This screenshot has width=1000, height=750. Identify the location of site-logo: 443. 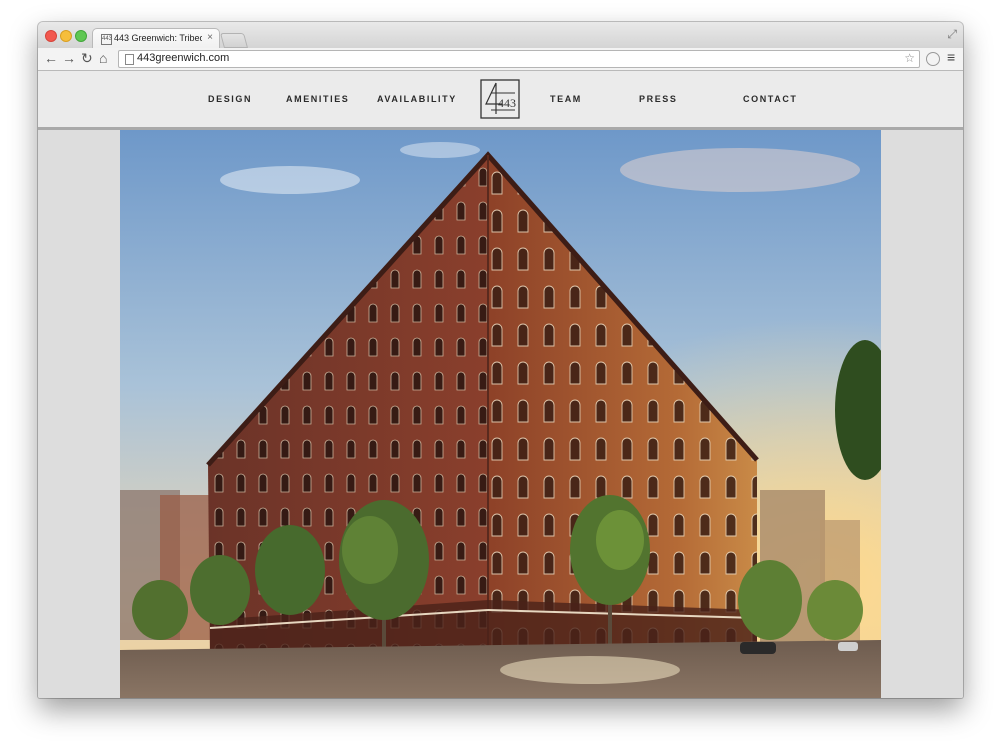
(500, 99).